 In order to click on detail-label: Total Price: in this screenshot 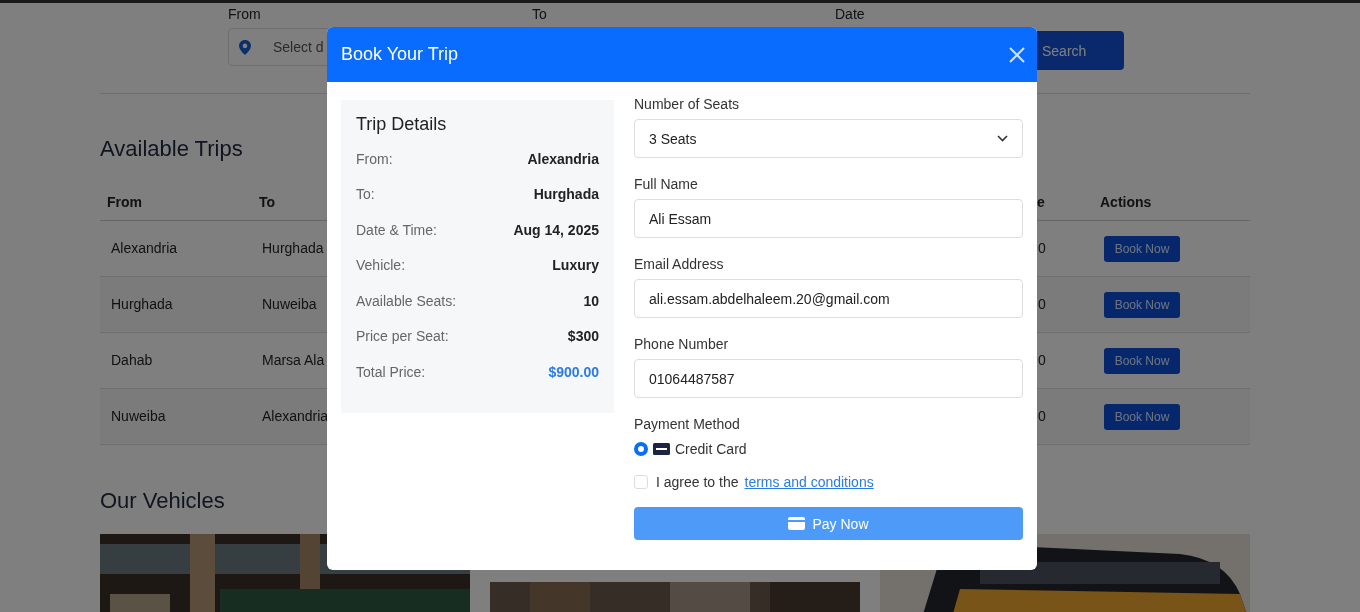, I will do `click(391, 372)`.